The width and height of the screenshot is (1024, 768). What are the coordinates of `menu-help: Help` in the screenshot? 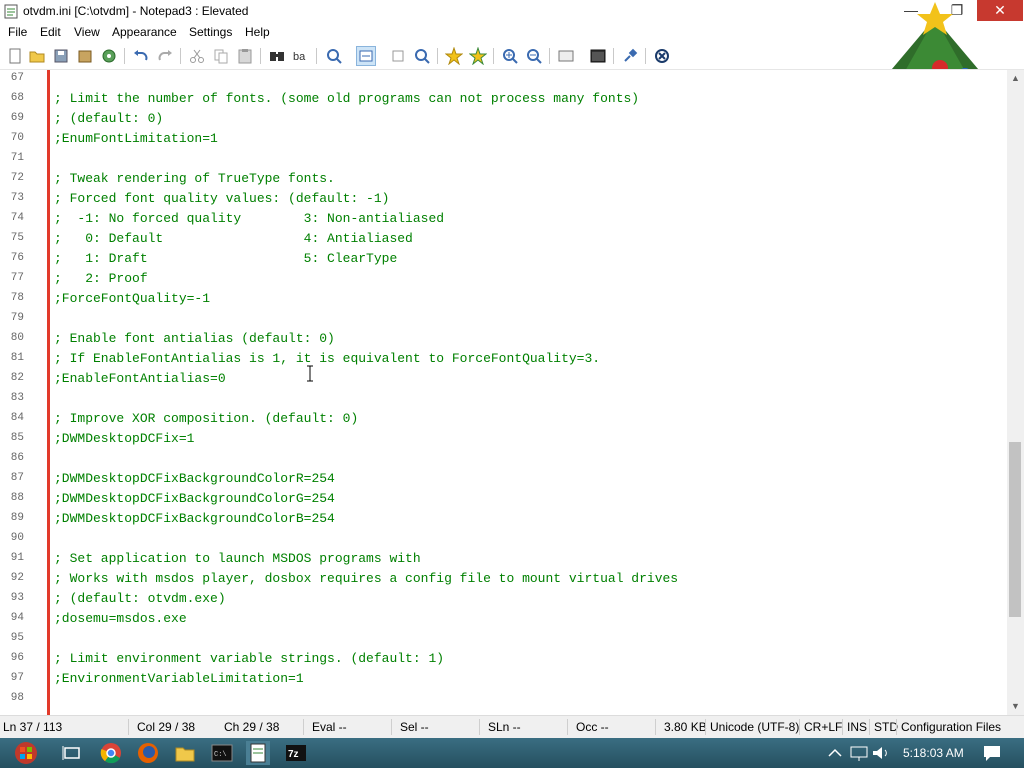 It's located at (257, 32).